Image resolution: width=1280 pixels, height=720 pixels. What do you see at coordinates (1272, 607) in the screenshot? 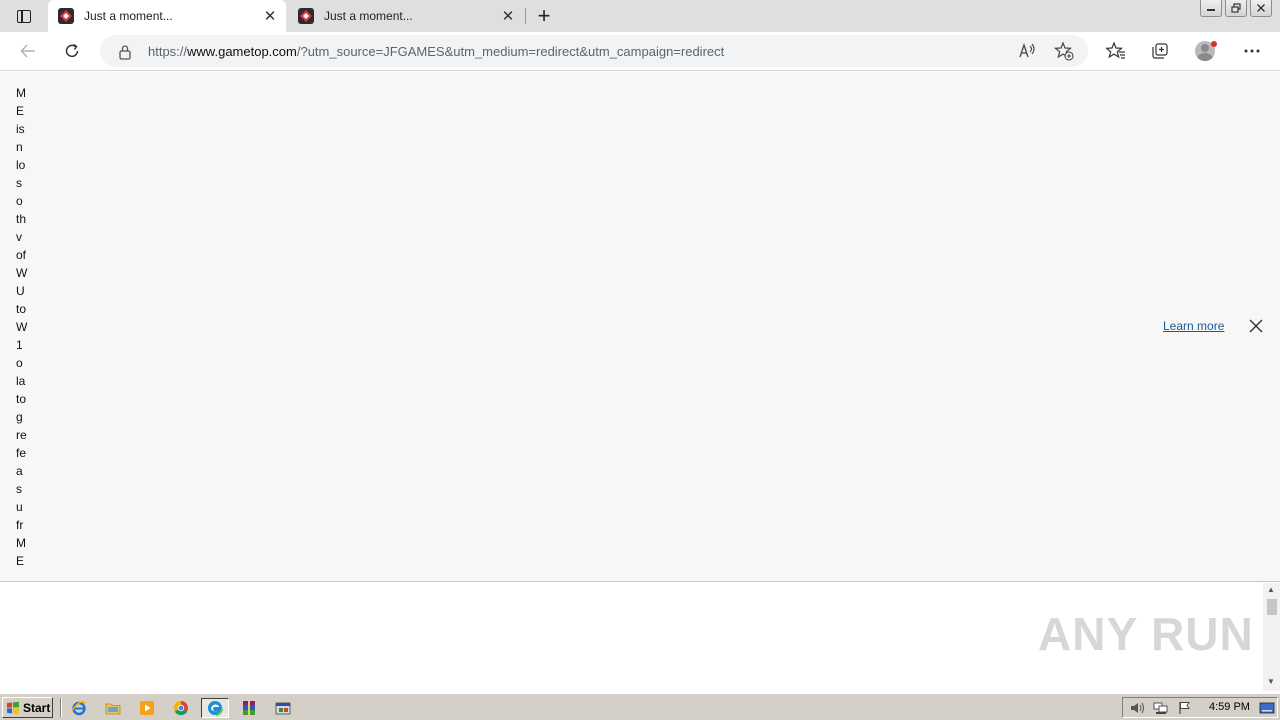
I see `scrollbar-thumb` at bounding box center [1272, 607].